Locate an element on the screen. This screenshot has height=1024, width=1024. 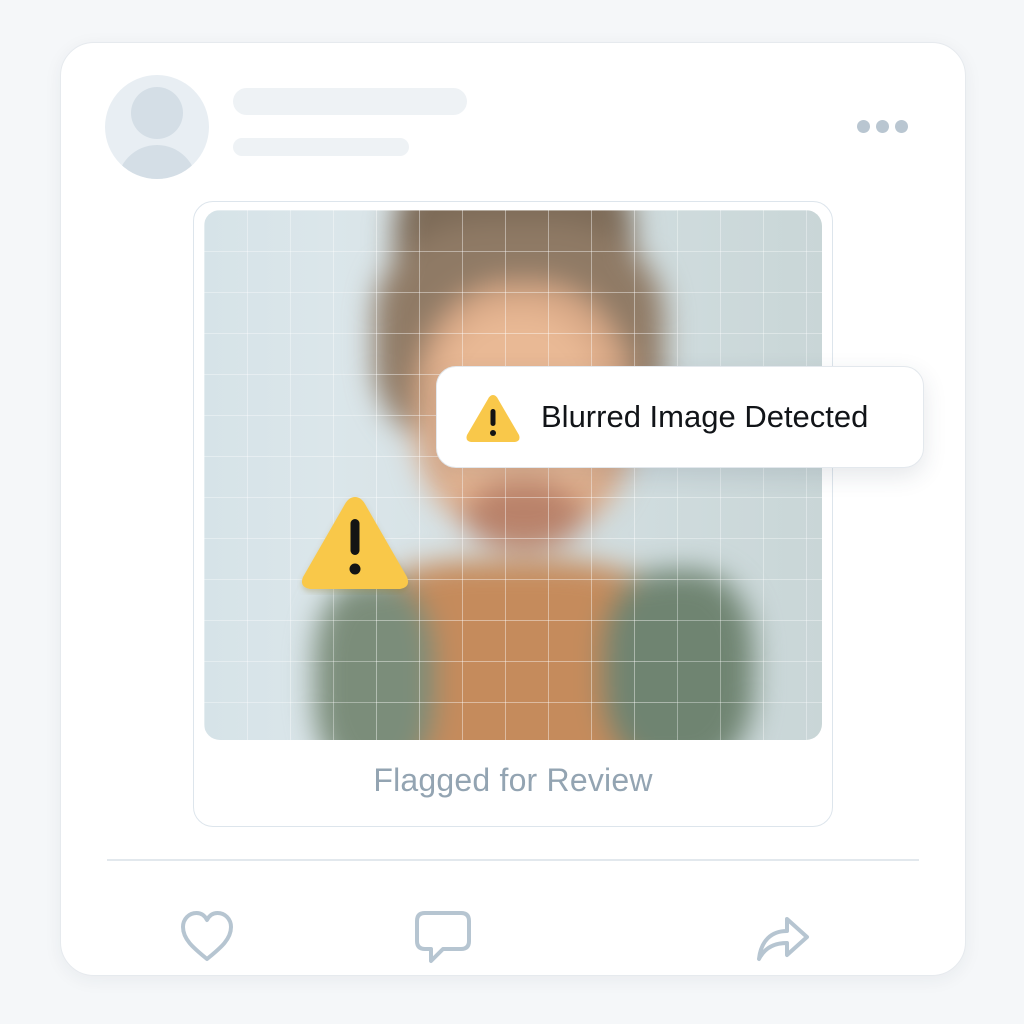
share-arrow-icon is located at coordinates (783, 939).